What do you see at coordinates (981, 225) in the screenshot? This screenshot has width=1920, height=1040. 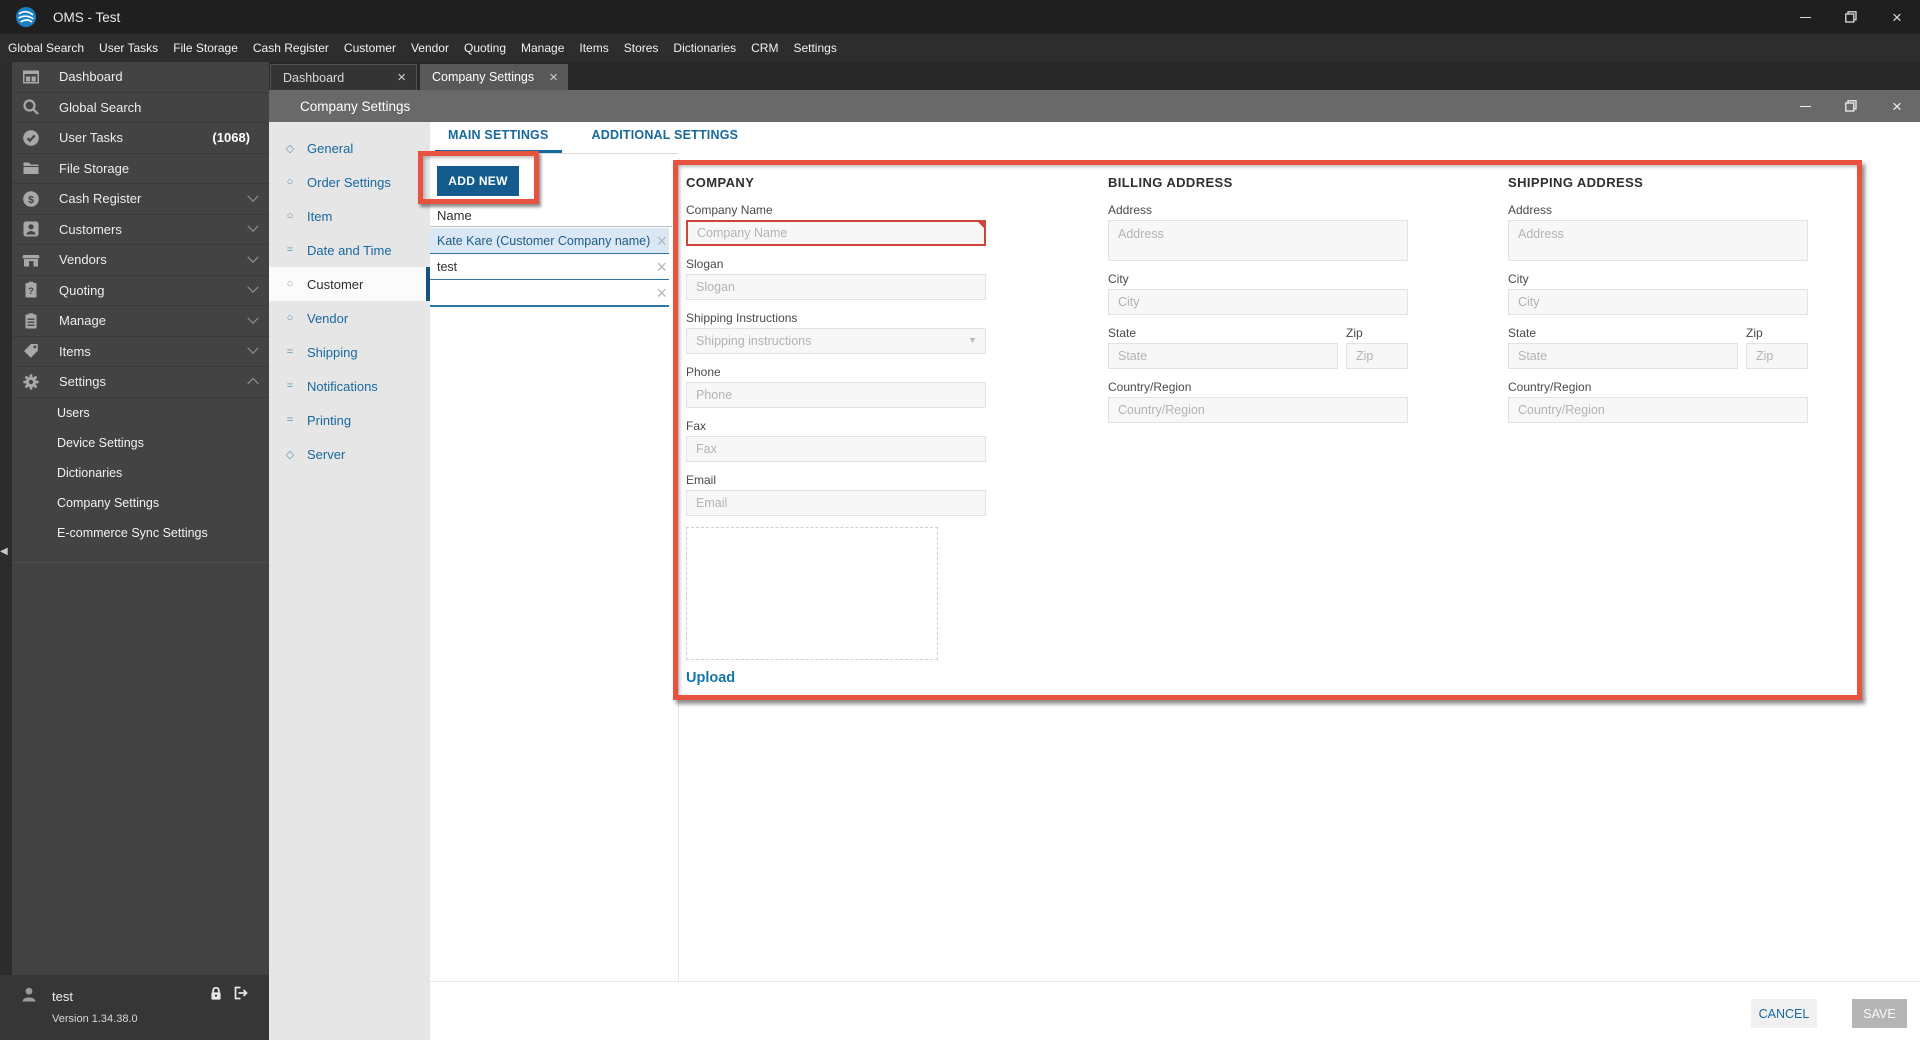 I see `error-corner-icon` at bounding box center [981, 225].